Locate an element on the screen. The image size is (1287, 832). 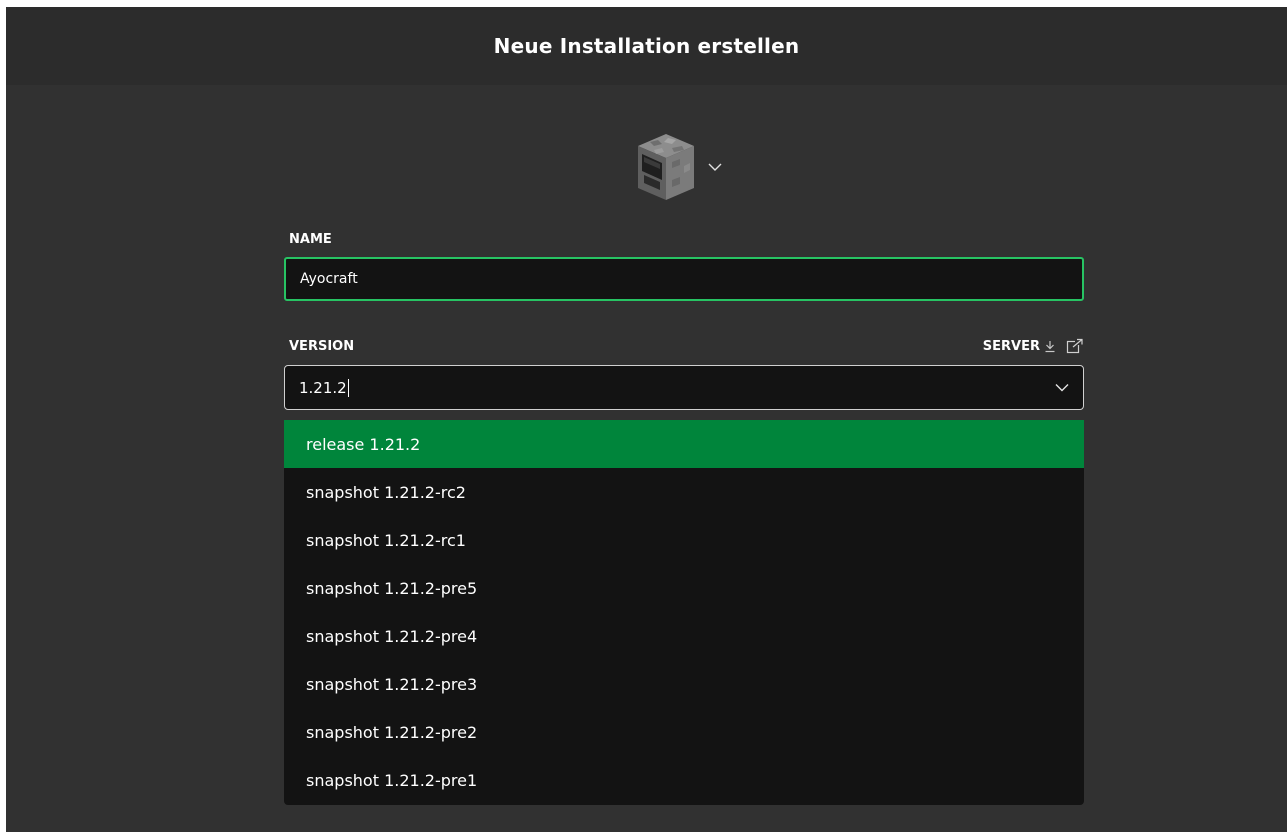
page-title: Neue Installation erstellen is located at coordinates (646, 46).